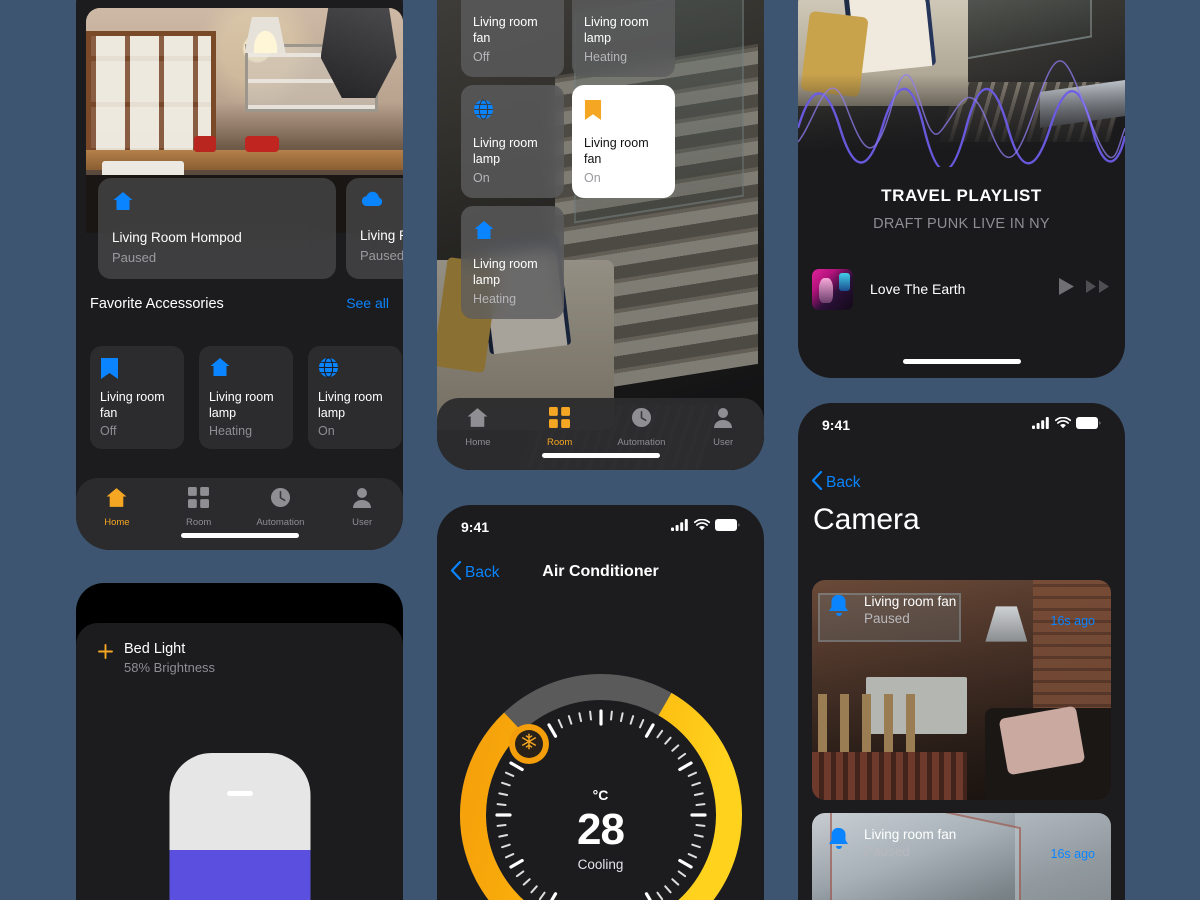 Image resolution: width=1200 pixels, height=900 pixels. I want to click on brightness-fill, so click(239, 874).